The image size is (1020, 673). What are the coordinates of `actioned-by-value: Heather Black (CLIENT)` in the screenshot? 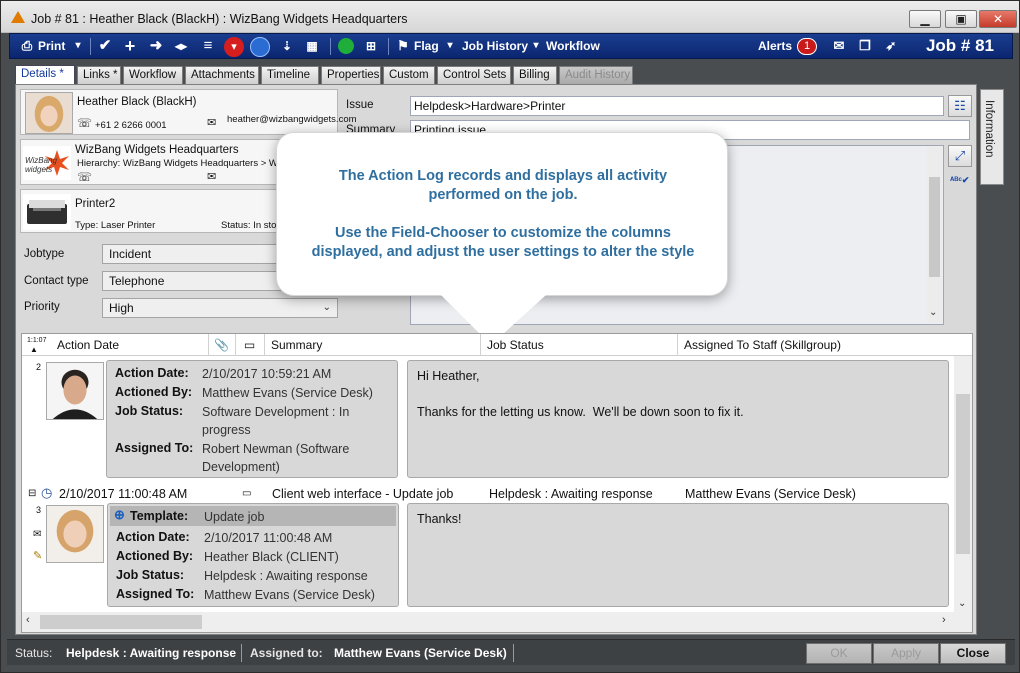 It's located at (271, 557).